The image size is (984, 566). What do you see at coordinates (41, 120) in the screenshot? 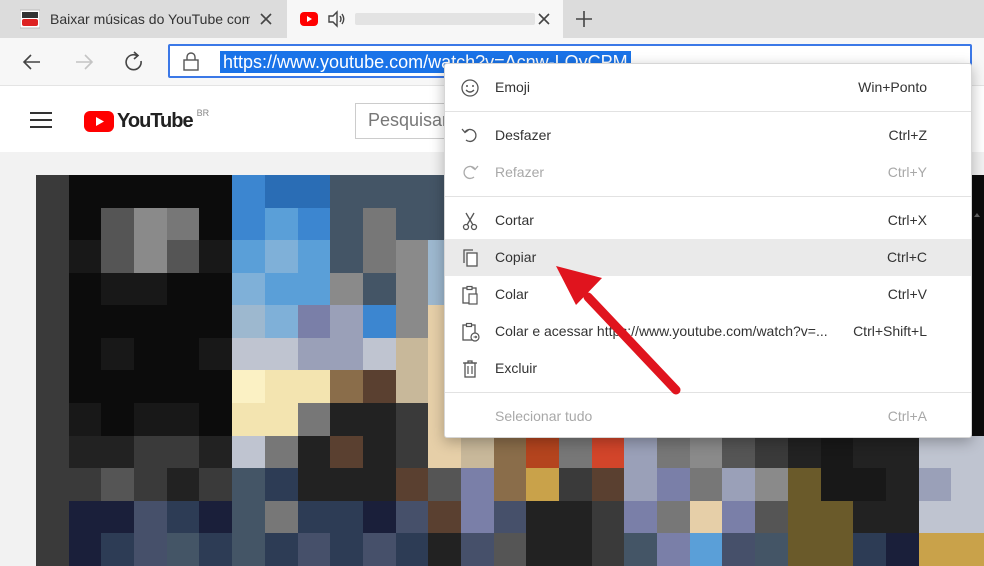
I see `hamburger-icon` at bounding box center [41, 120].